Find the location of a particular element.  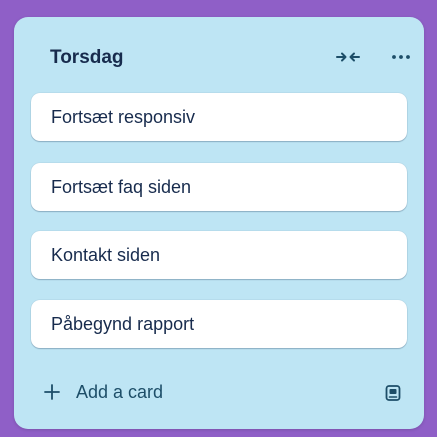

create-from-template-button is located at coordinates (393, 393).